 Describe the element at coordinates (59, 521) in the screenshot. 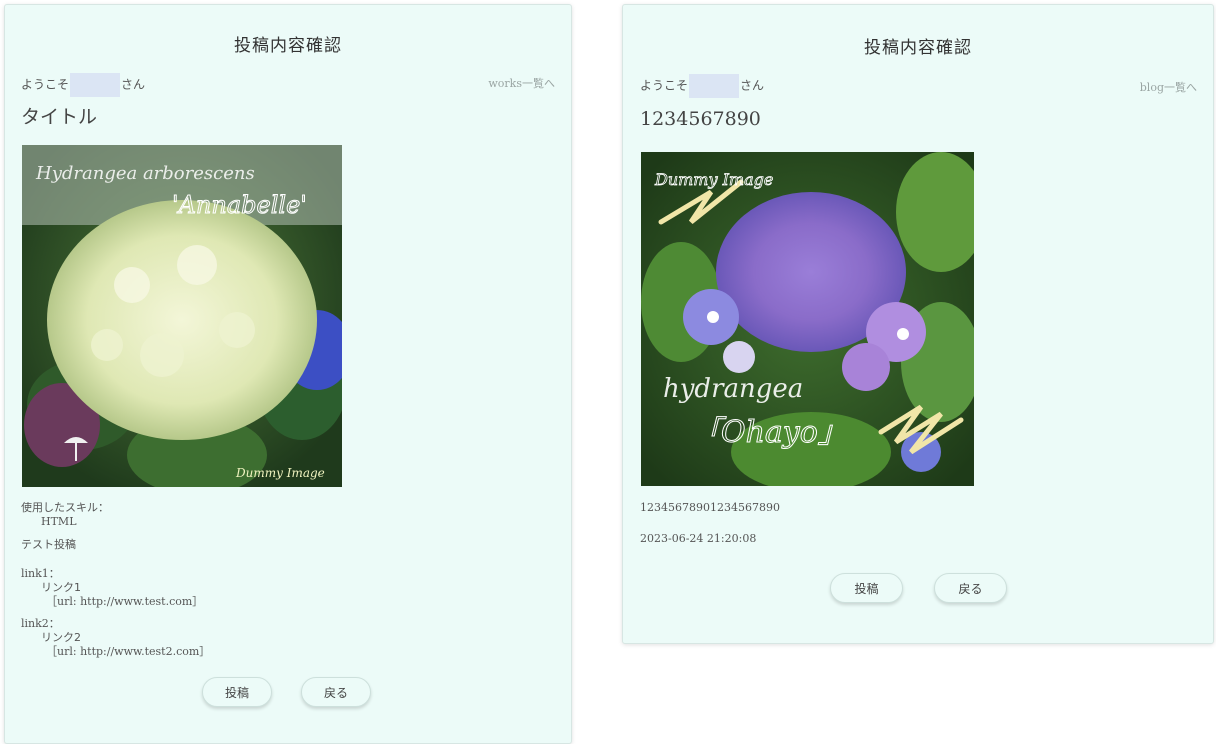

I see `skill-value: HTML` at that location.